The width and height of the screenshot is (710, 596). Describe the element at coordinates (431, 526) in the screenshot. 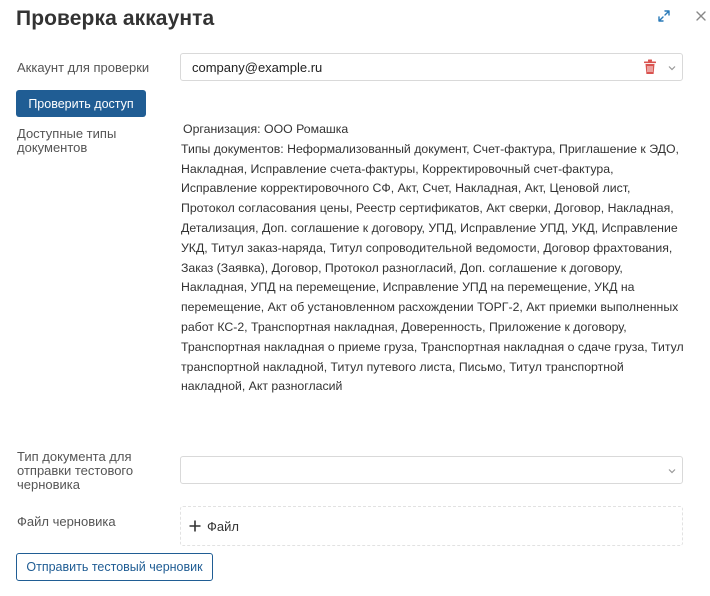

I see `file-dropzone: Файл` at that location.